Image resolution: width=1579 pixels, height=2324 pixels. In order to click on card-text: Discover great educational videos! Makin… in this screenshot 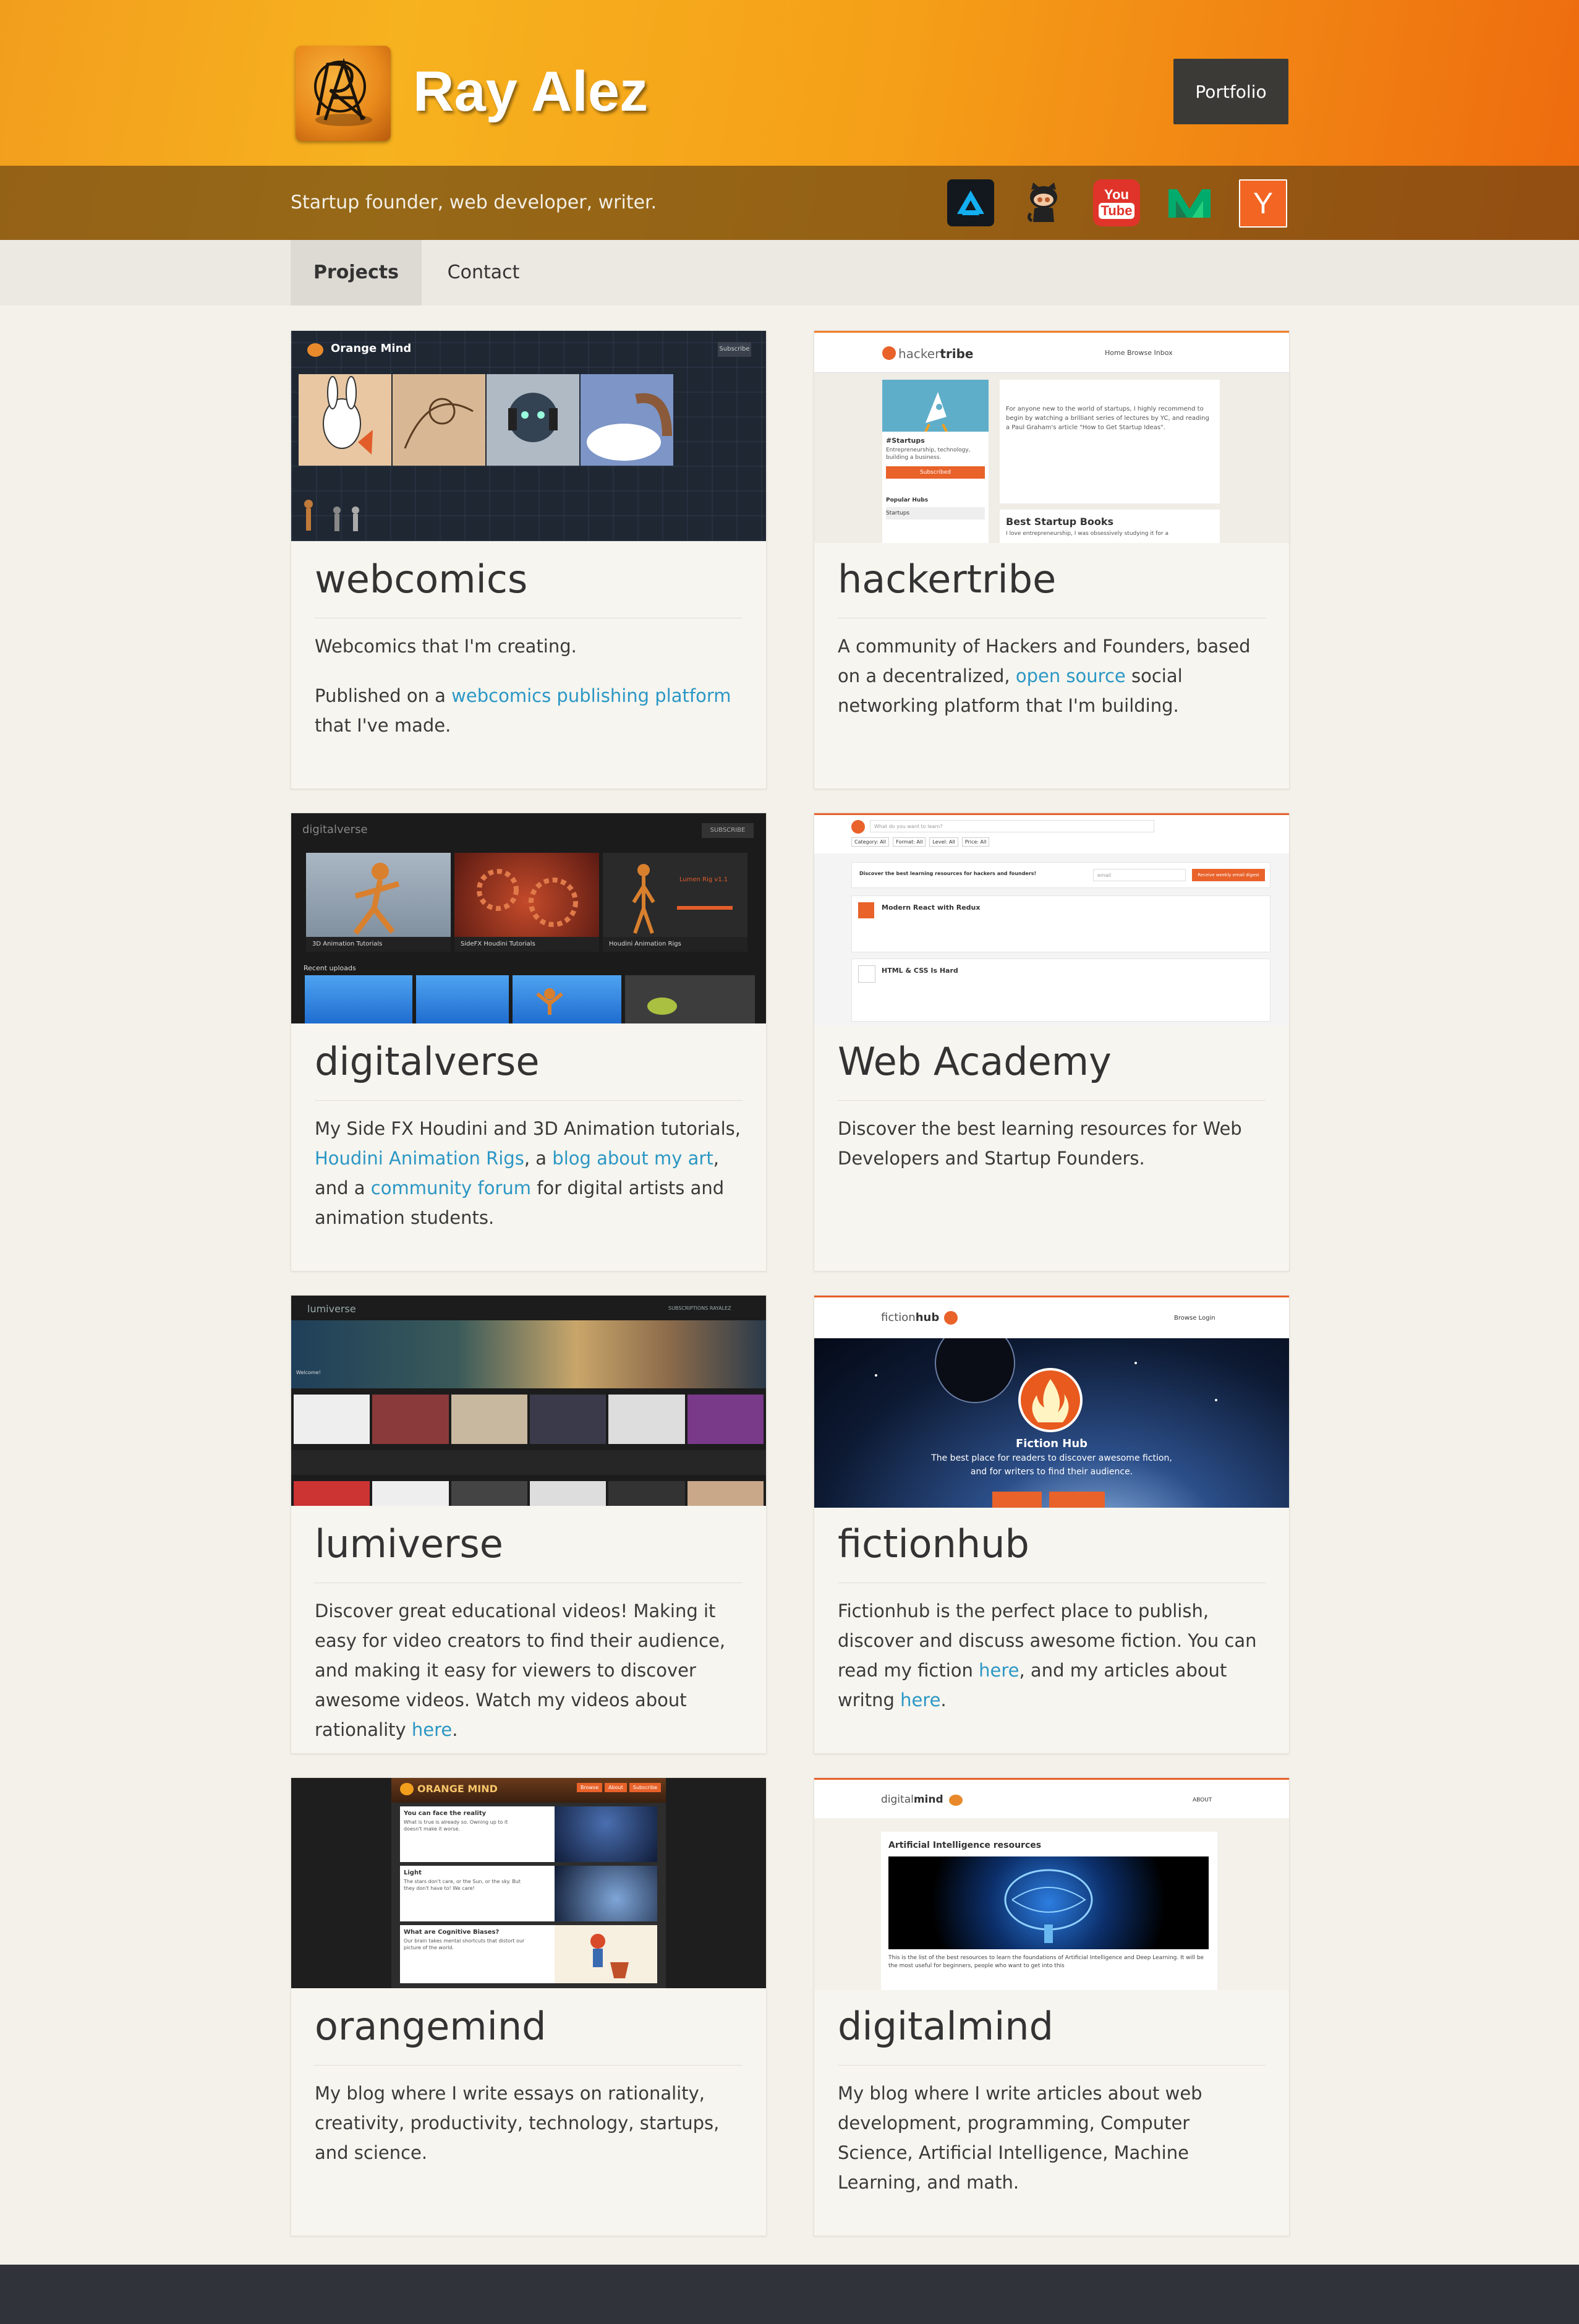, I will do `click(530, 1670)`.